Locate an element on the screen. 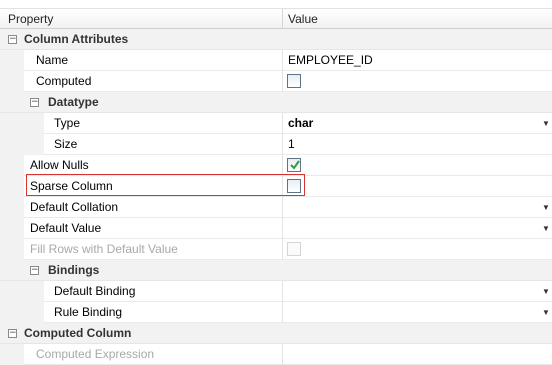 The height and width of the screenshot is (365, 552). row-label: Column Attributes is located at coordinates (76, 39).